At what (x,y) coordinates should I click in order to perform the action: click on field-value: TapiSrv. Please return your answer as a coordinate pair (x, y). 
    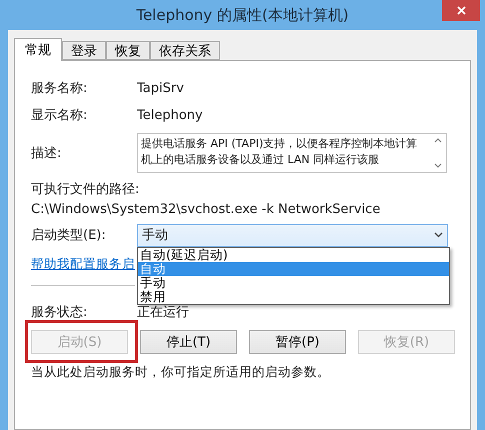
    Looking at the image, I should click on (160, 88).